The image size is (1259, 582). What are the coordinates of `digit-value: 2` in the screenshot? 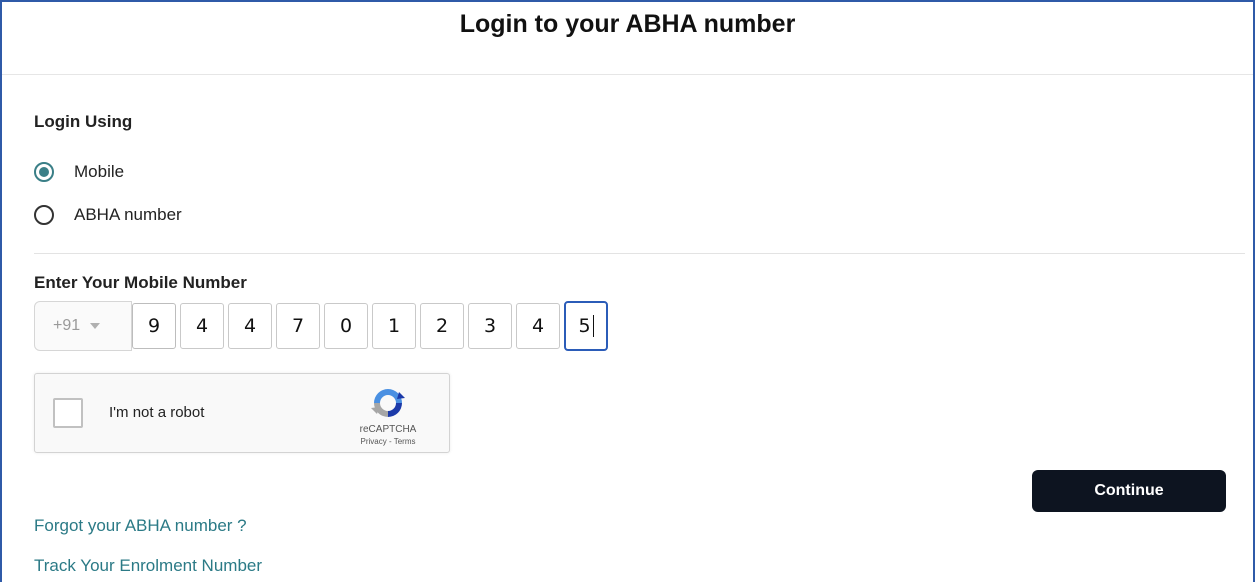 It's located at (442, 326).